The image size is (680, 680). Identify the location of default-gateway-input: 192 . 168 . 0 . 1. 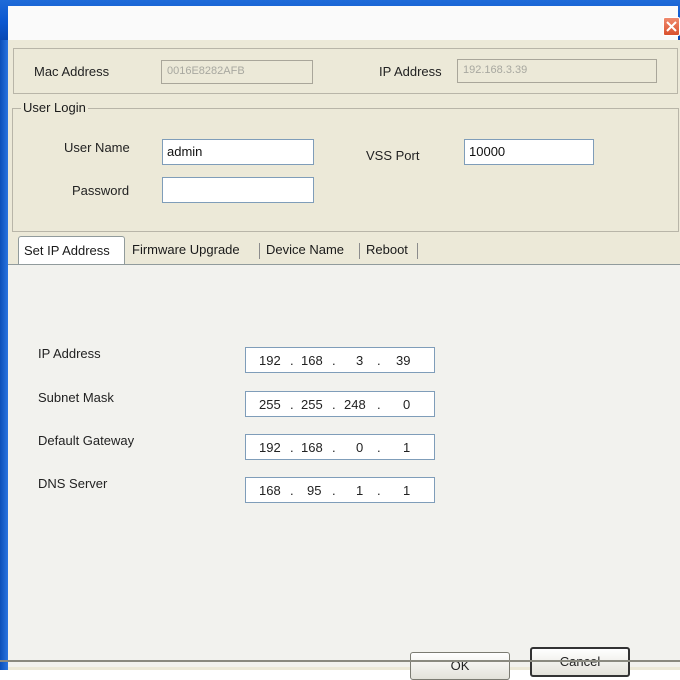
(340, 447).